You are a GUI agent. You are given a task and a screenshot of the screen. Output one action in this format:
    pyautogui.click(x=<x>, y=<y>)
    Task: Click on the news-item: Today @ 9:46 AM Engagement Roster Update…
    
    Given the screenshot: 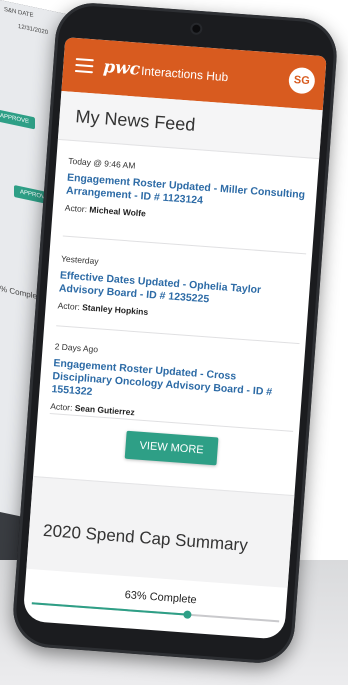 What is the action you would take?
    pyautogui.click(x=189, y=193)
    